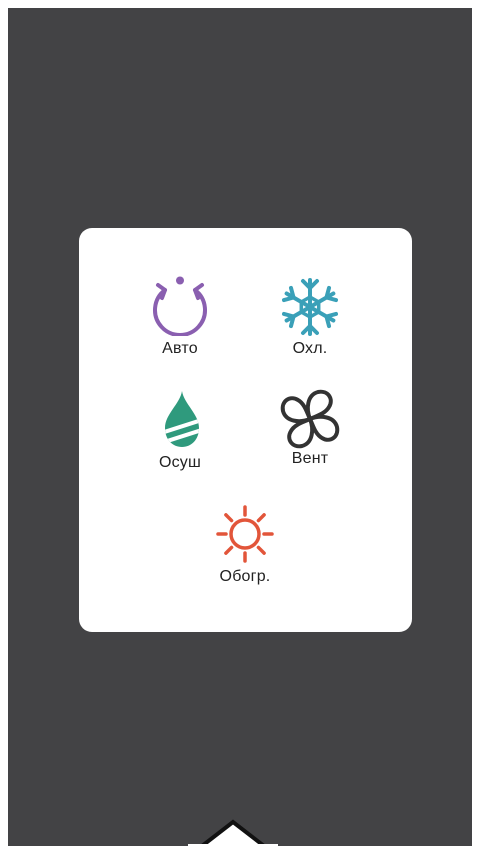  What do you see at coordinates (233, 829) in the screenshot?
I see `close-caret-button` at bounding box center [233, 829].